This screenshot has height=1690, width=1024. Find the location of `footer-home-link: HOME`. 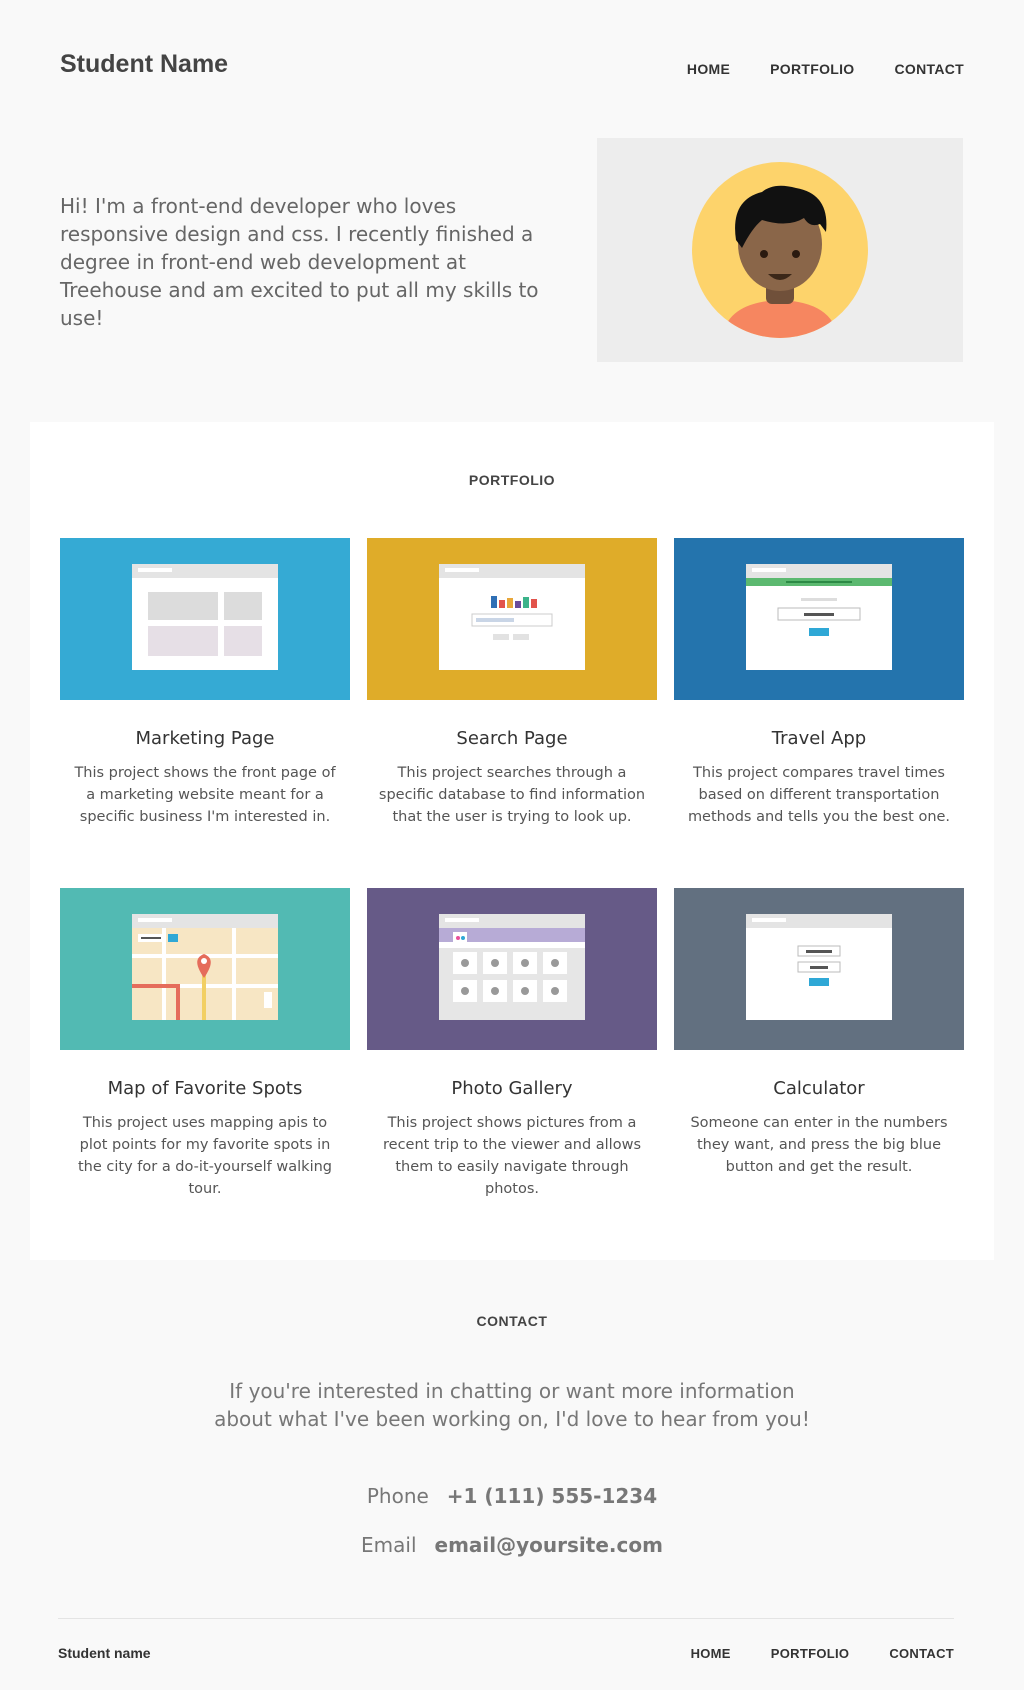

footer-home-link: HOME is located at coordinates (711, 1653).